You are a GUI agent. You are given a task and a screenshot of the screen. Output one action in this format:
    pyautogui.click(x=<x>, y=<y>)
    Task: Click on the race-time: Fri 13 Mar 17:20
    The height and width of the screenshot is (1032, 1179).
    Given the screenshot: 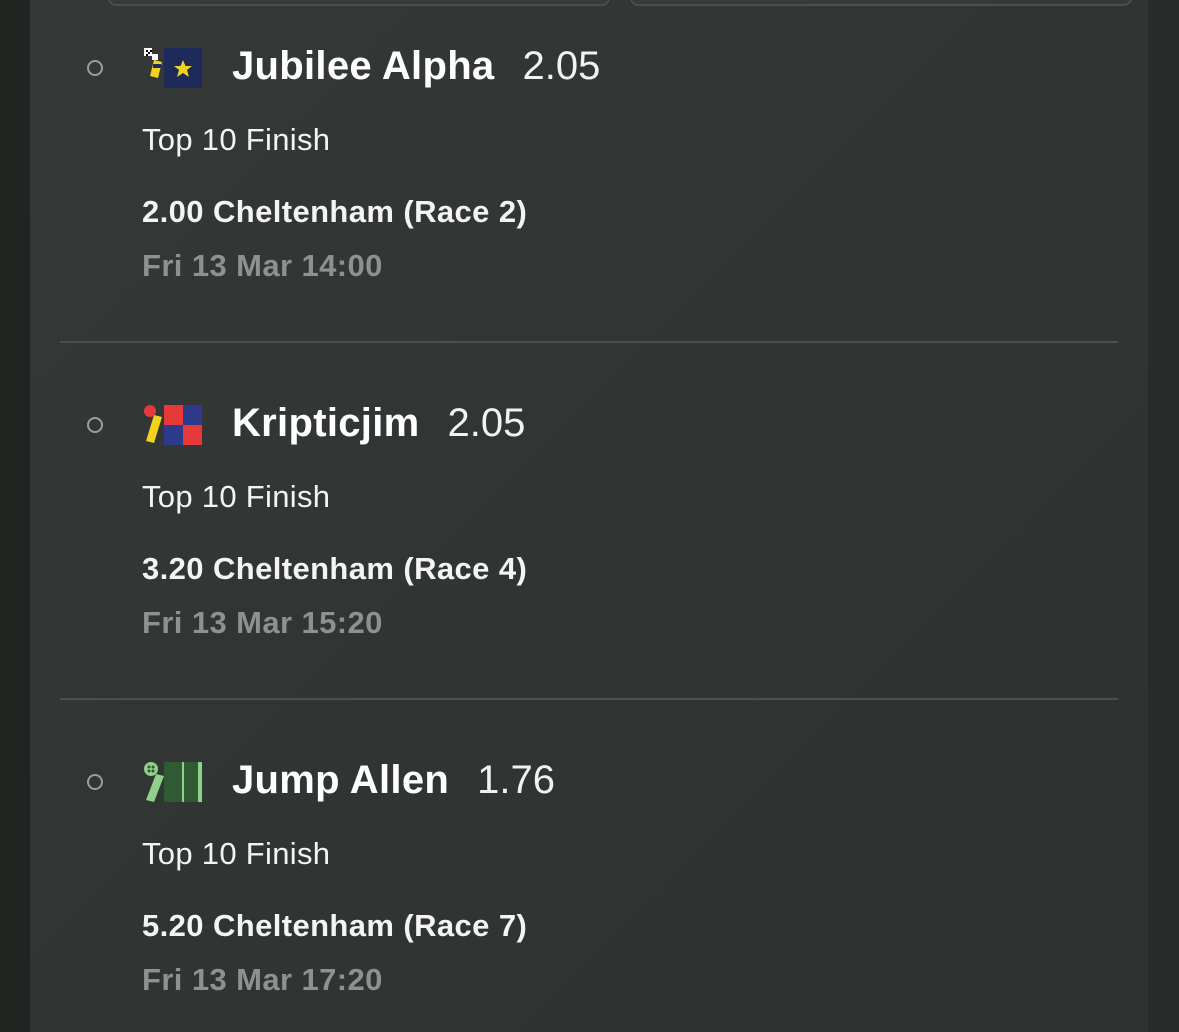 What is the action you would take?
    pyautogui.click(x=262, y=979)
    